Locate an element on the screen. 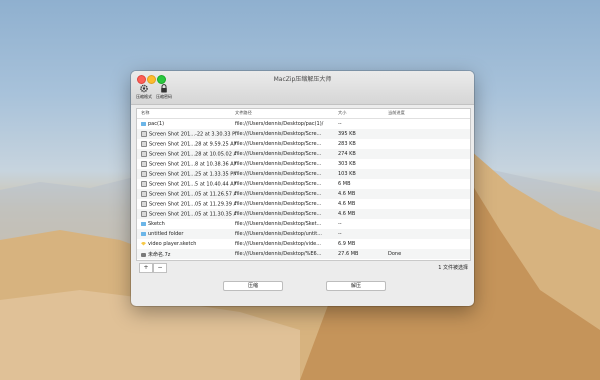 This screenshot has height=380, width=600. cell-size: 103 KB is located at coordinates (347, 174).